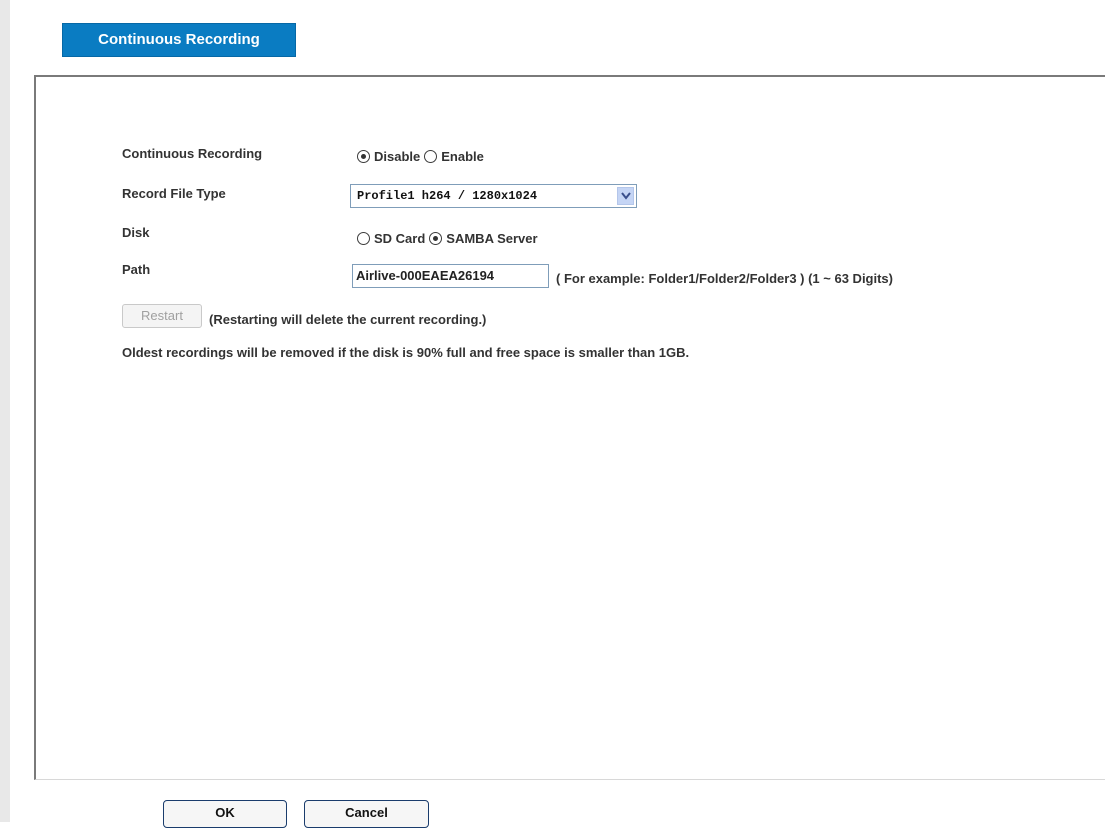  I want to click on disable-radio, so click(363, 156).